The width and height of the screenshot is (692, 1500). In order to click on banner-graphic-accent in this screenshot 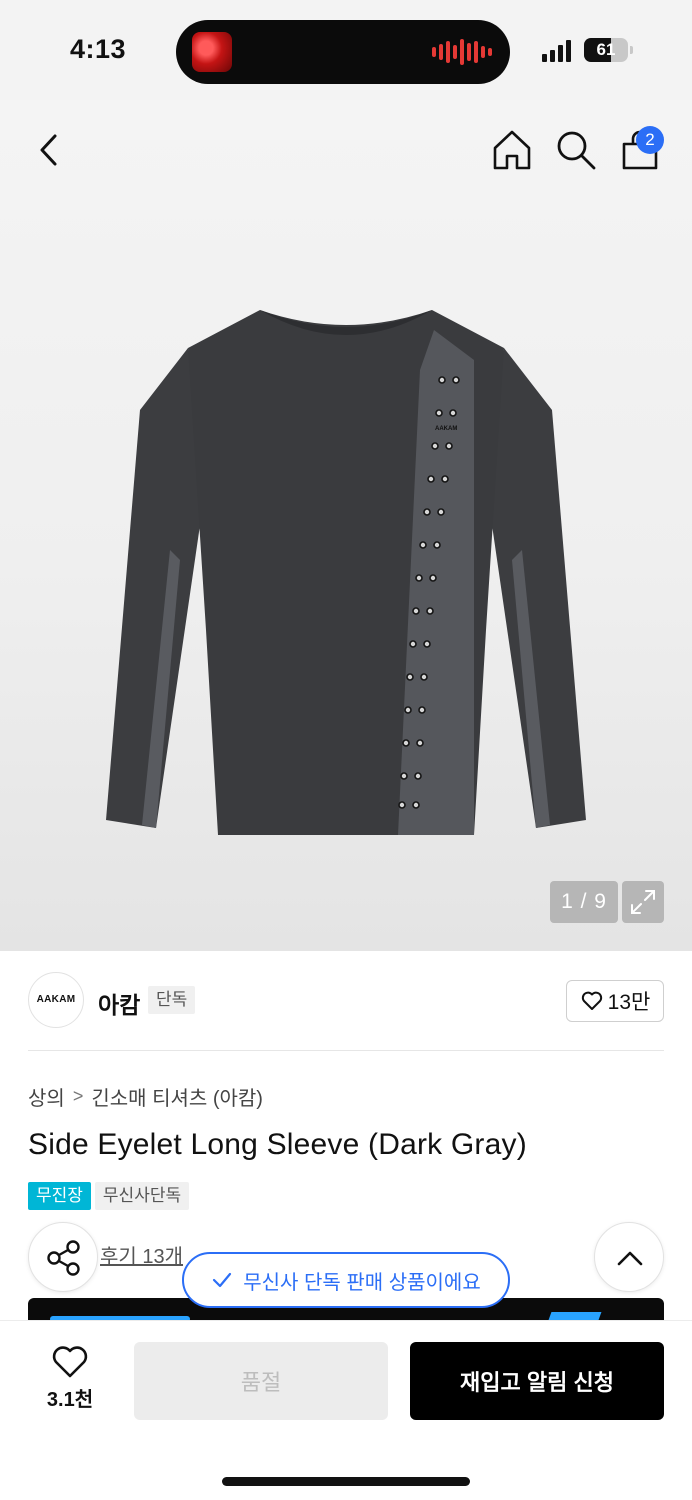, I will do `click(575, 1316)`.